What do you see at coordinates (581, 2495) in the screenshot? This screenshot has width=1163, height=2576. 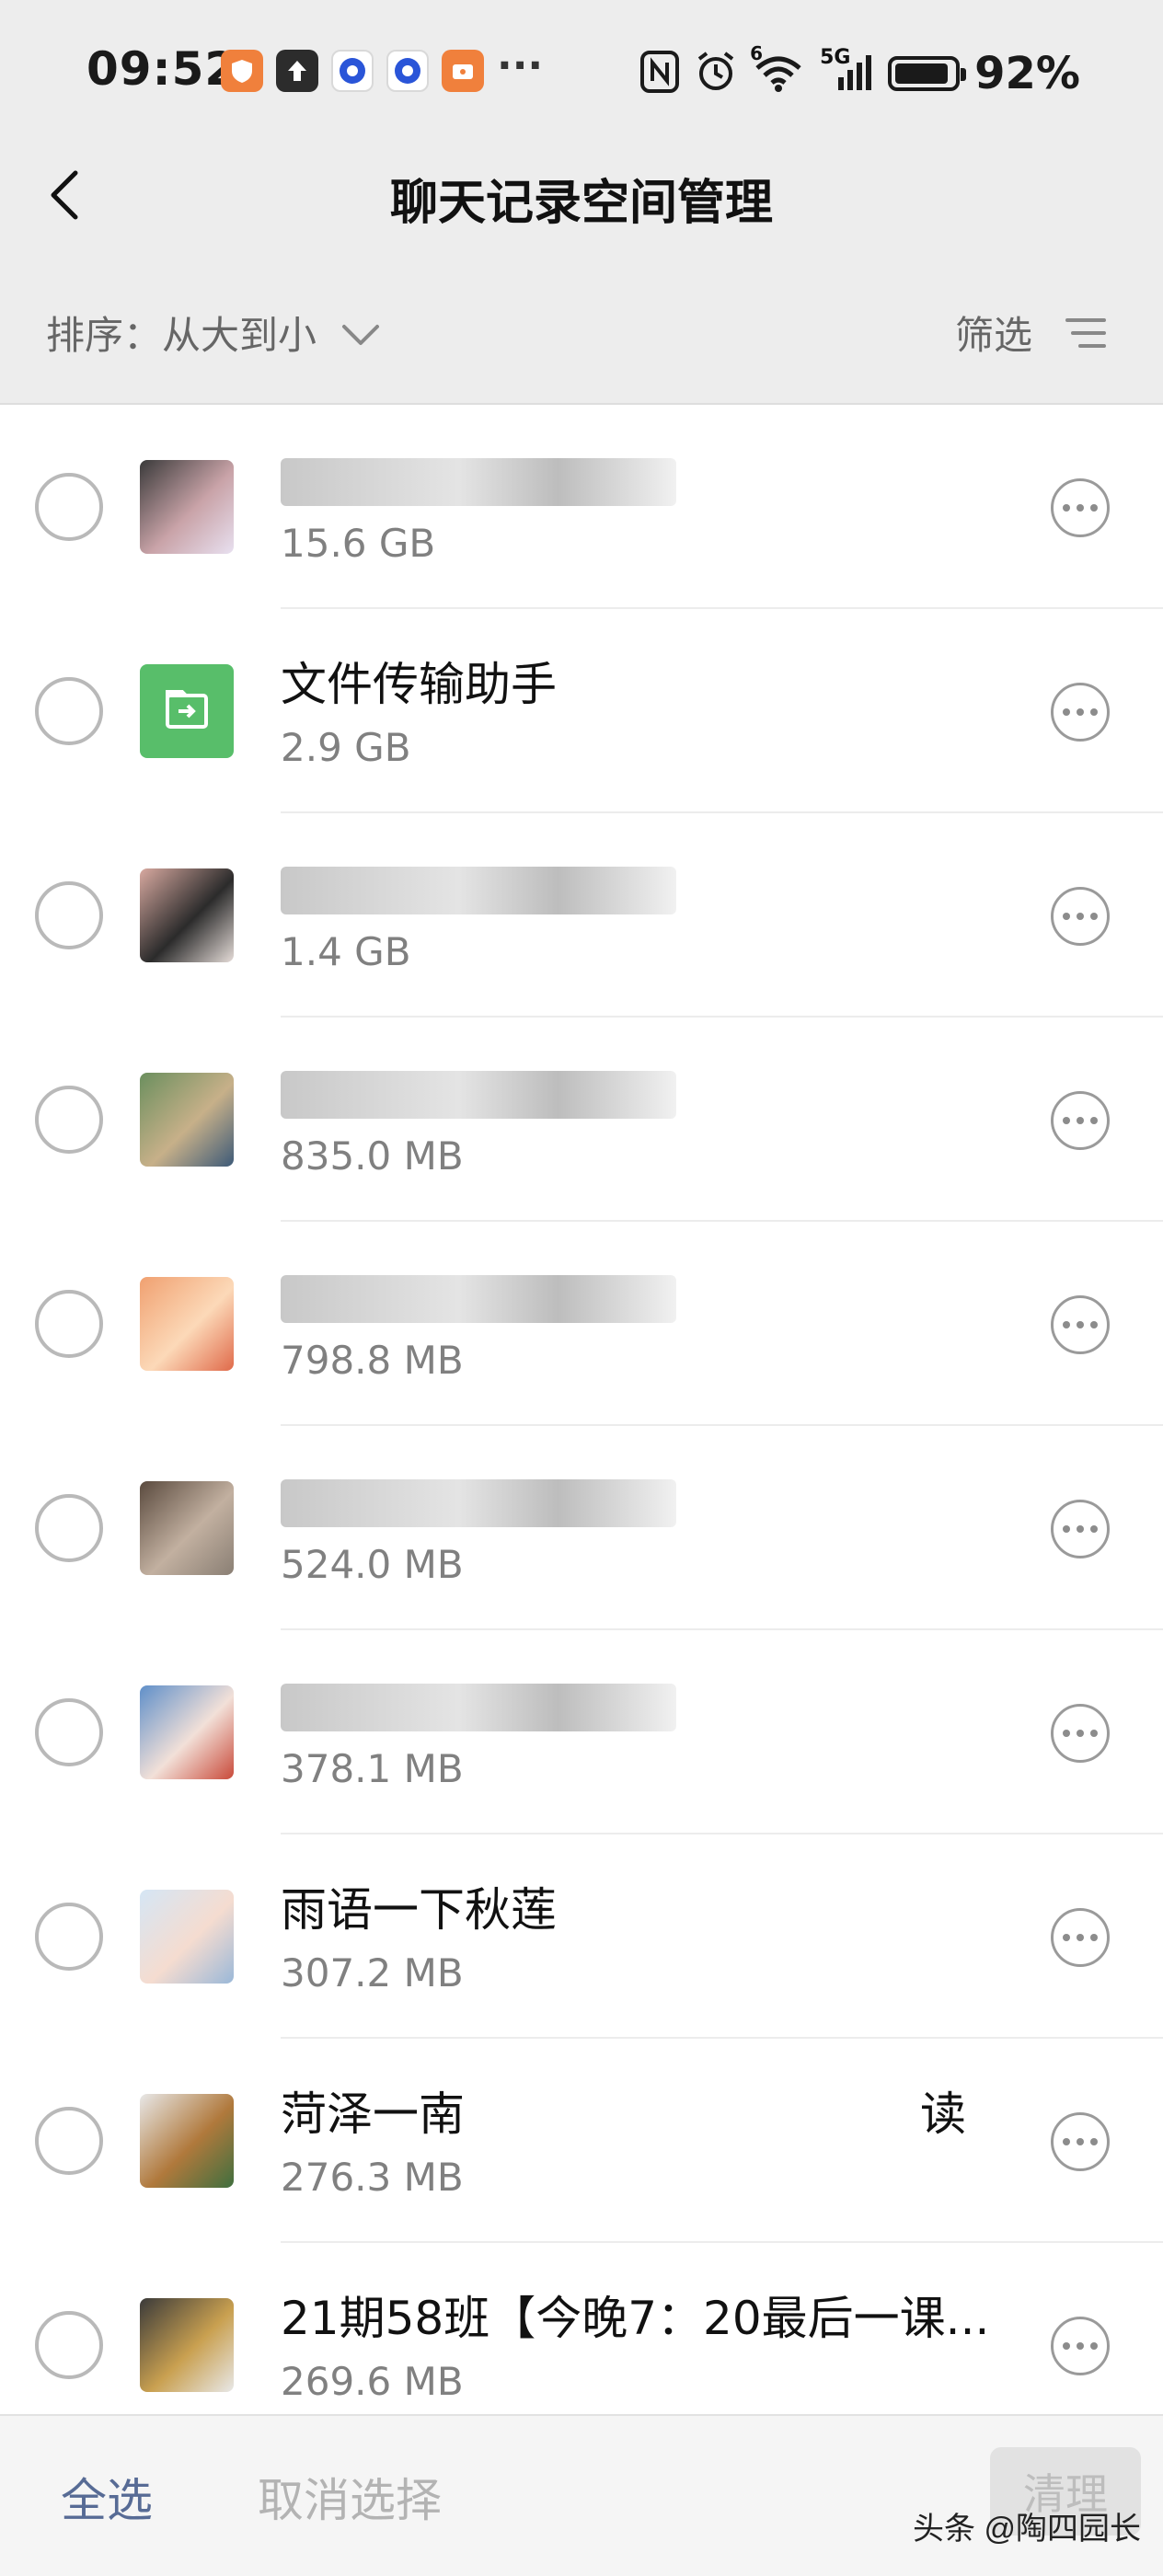 I see `bottom-action-bar: 全选 取消选择 清理 头条 @陶四园长` at bounding box center [581, 2495].